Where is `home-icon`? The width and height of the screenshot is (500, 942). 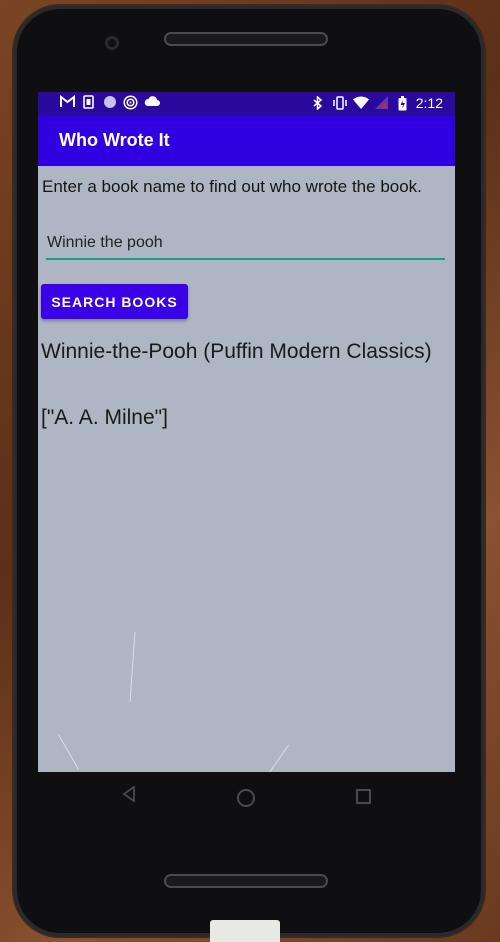 home-icon is located at coordinates (246, 798).